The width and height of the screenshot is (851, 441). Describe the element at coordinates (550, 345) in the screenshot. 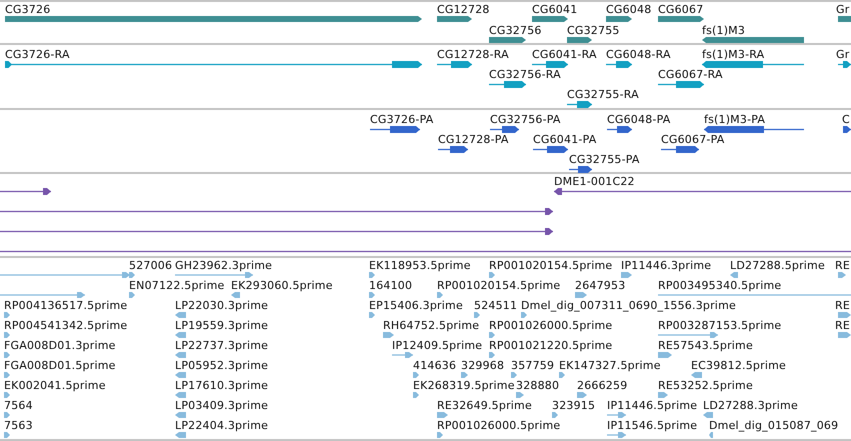

I see `feature-label: RP001021220.5prime` at that location.